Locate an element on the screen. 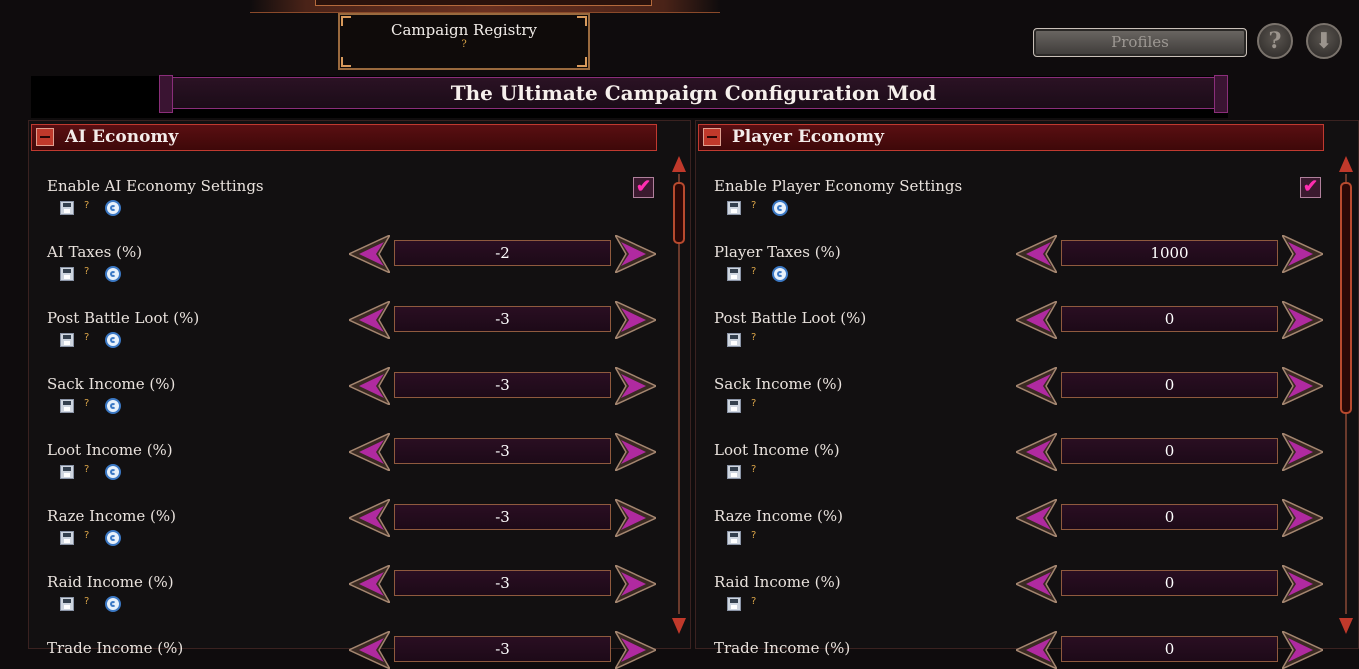 The width and height of the screenshot is (1359, 669). setting-label: Post Battle Loot (%) is located at coordinates (790, 318).